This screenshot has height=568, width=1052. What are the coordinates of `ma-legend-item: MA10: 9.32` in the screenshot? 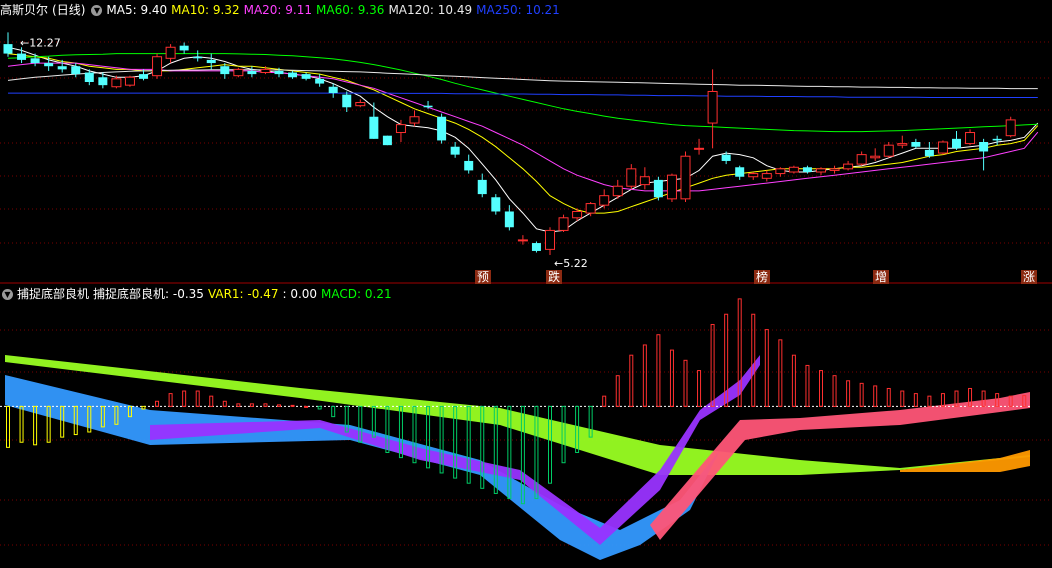 It's located at (205, 10).